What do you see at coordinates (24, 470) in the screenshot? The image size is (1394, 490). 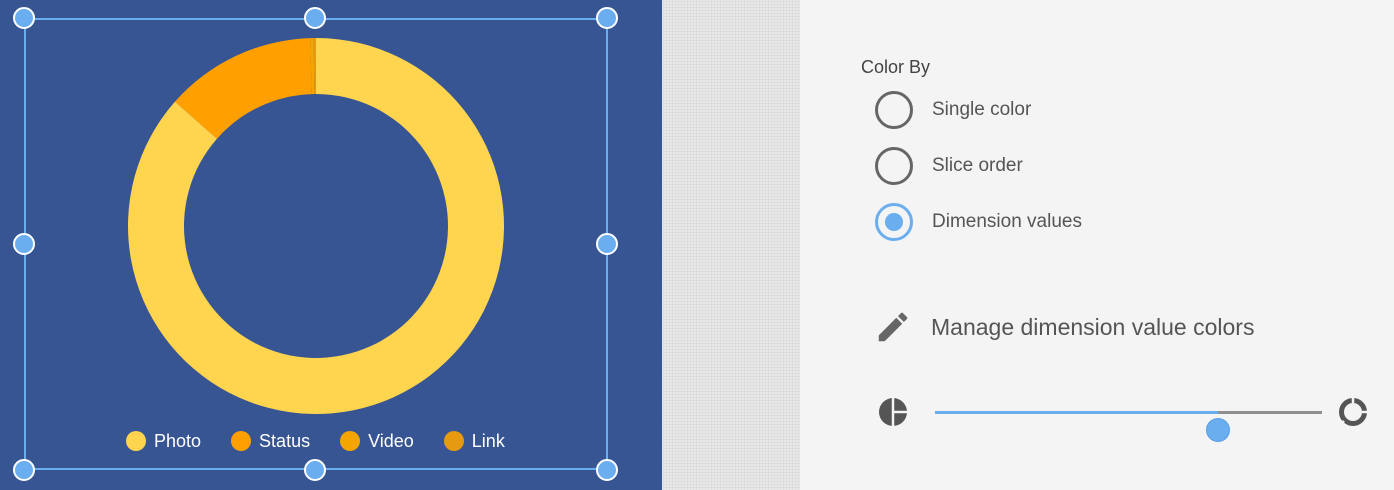 I see `resize-handle-bottom-left` at bounding box center [24, 470].